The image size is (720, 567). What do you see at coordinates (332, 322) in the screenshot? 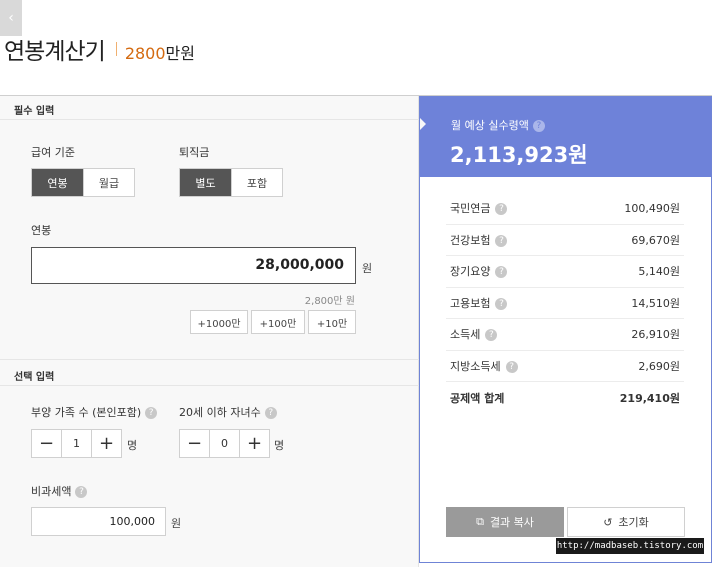
I see `add-10-button: +10만` at bounding box center [332, 322].